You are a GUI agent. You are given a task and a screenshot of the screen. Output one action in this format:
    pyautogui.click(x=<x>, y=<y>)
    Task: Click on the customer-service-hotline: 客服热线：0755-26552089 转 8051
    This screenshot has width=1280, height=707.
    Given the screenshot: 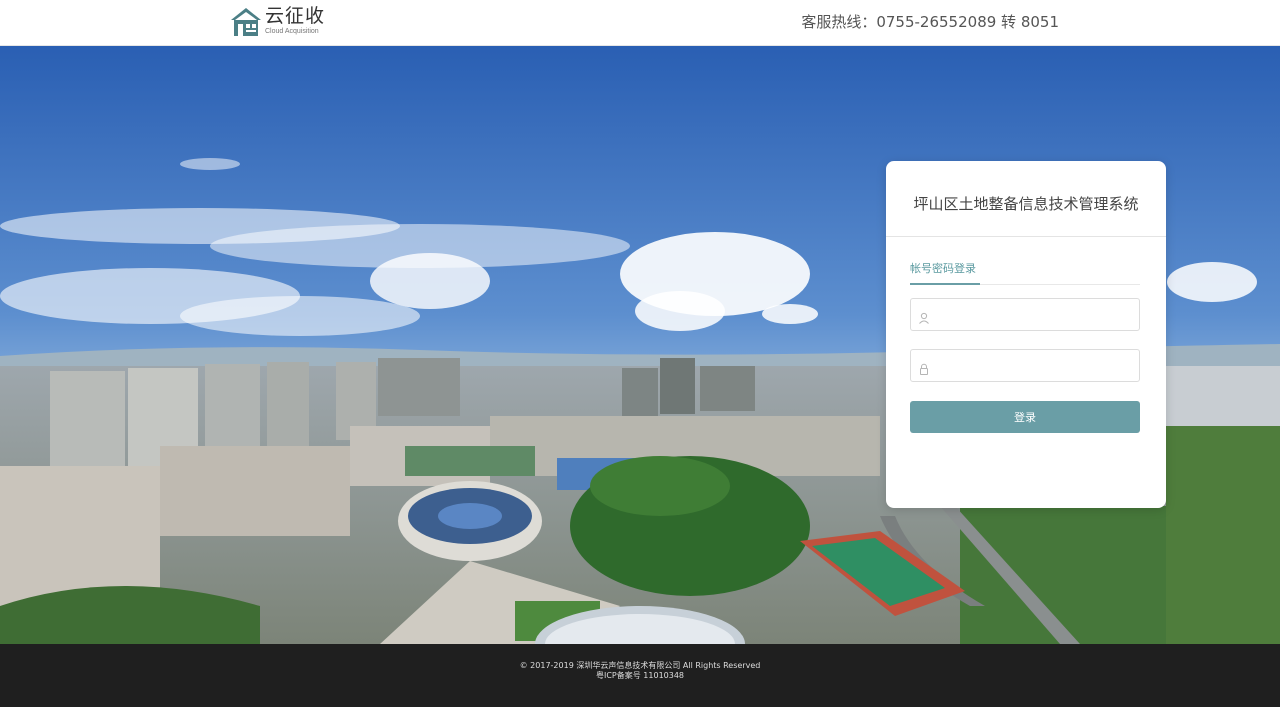 What is the action you would take?
    pyautogui.click(x=930, y=22)
    